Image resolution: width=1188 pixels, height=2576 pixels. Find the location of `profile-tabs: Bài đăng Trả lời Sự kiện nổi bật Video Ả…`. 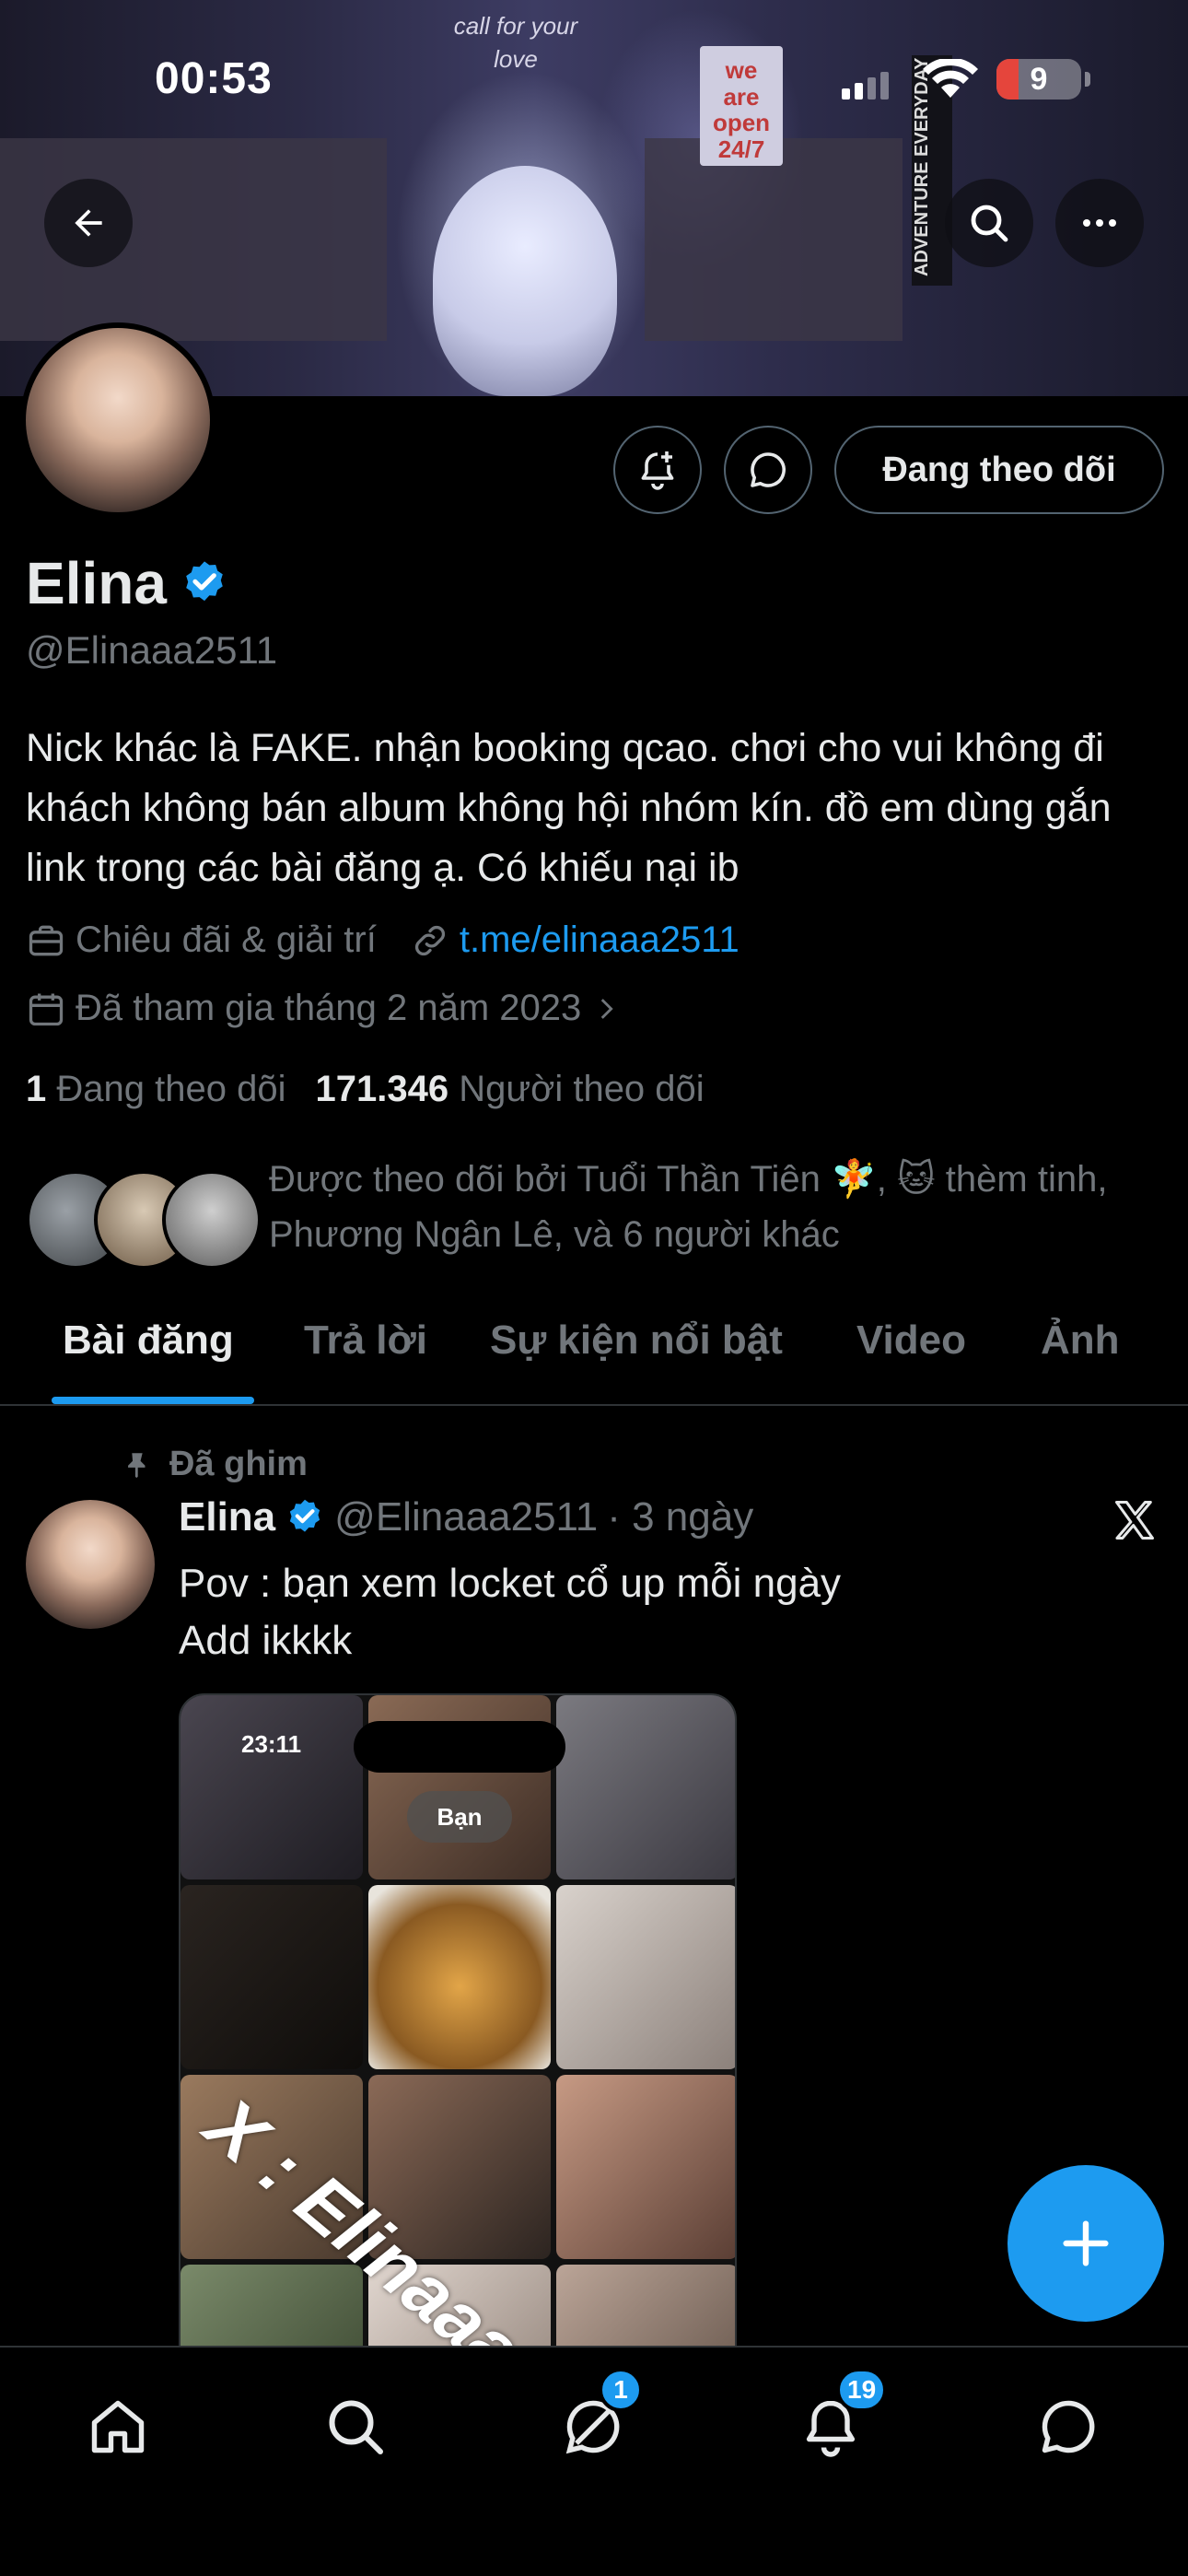

profile-tabs: Bài đăng Trả lời Sự kiện nổi bật Video Ả… is located at coordinates (594, 1352).